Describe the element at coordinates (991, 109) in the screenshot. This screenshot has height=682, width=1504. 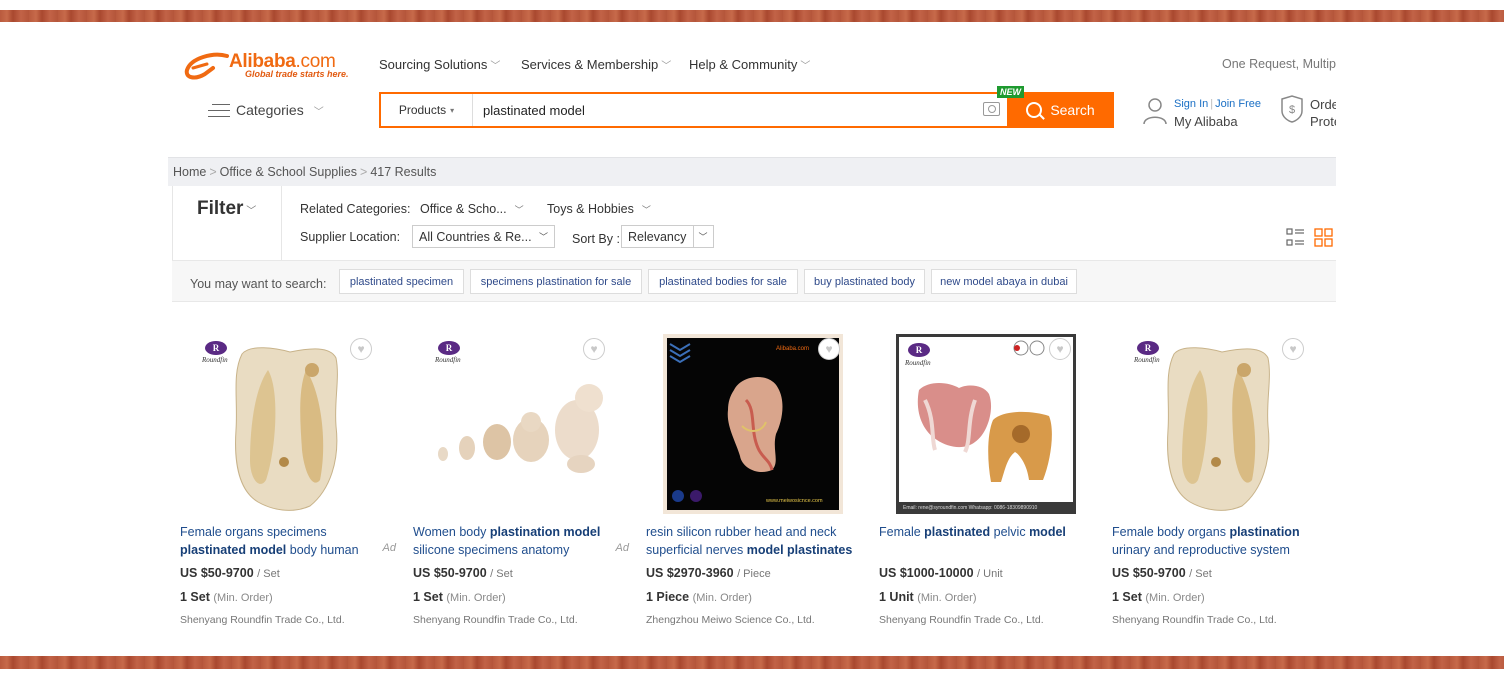
I see `camera-icon` at that location.